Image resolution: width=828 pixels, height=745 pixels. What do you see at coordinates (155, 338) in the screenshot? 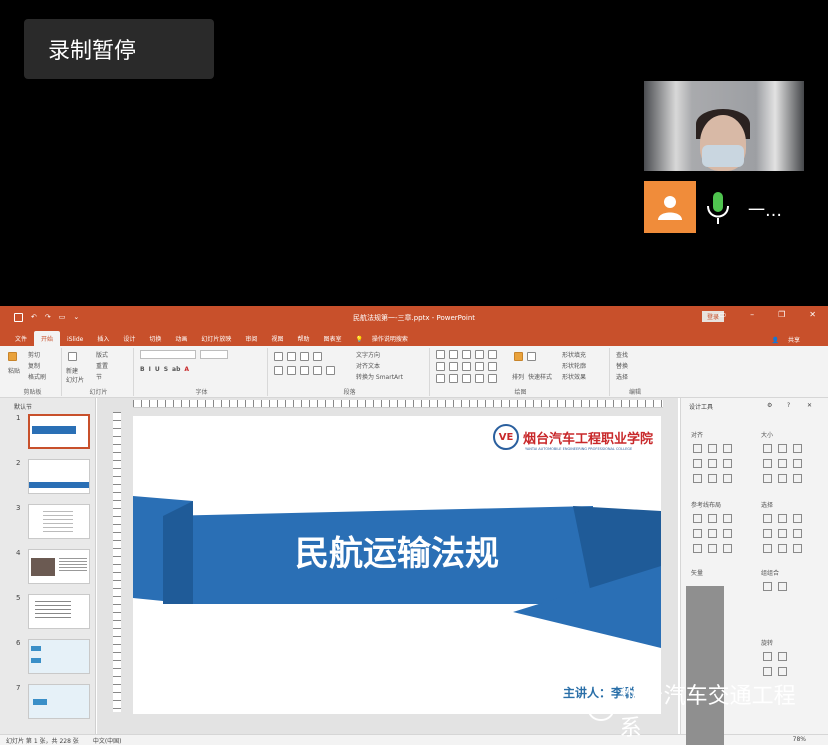
I see `tab-transitions: 切换` at bounding box center [155, 338].